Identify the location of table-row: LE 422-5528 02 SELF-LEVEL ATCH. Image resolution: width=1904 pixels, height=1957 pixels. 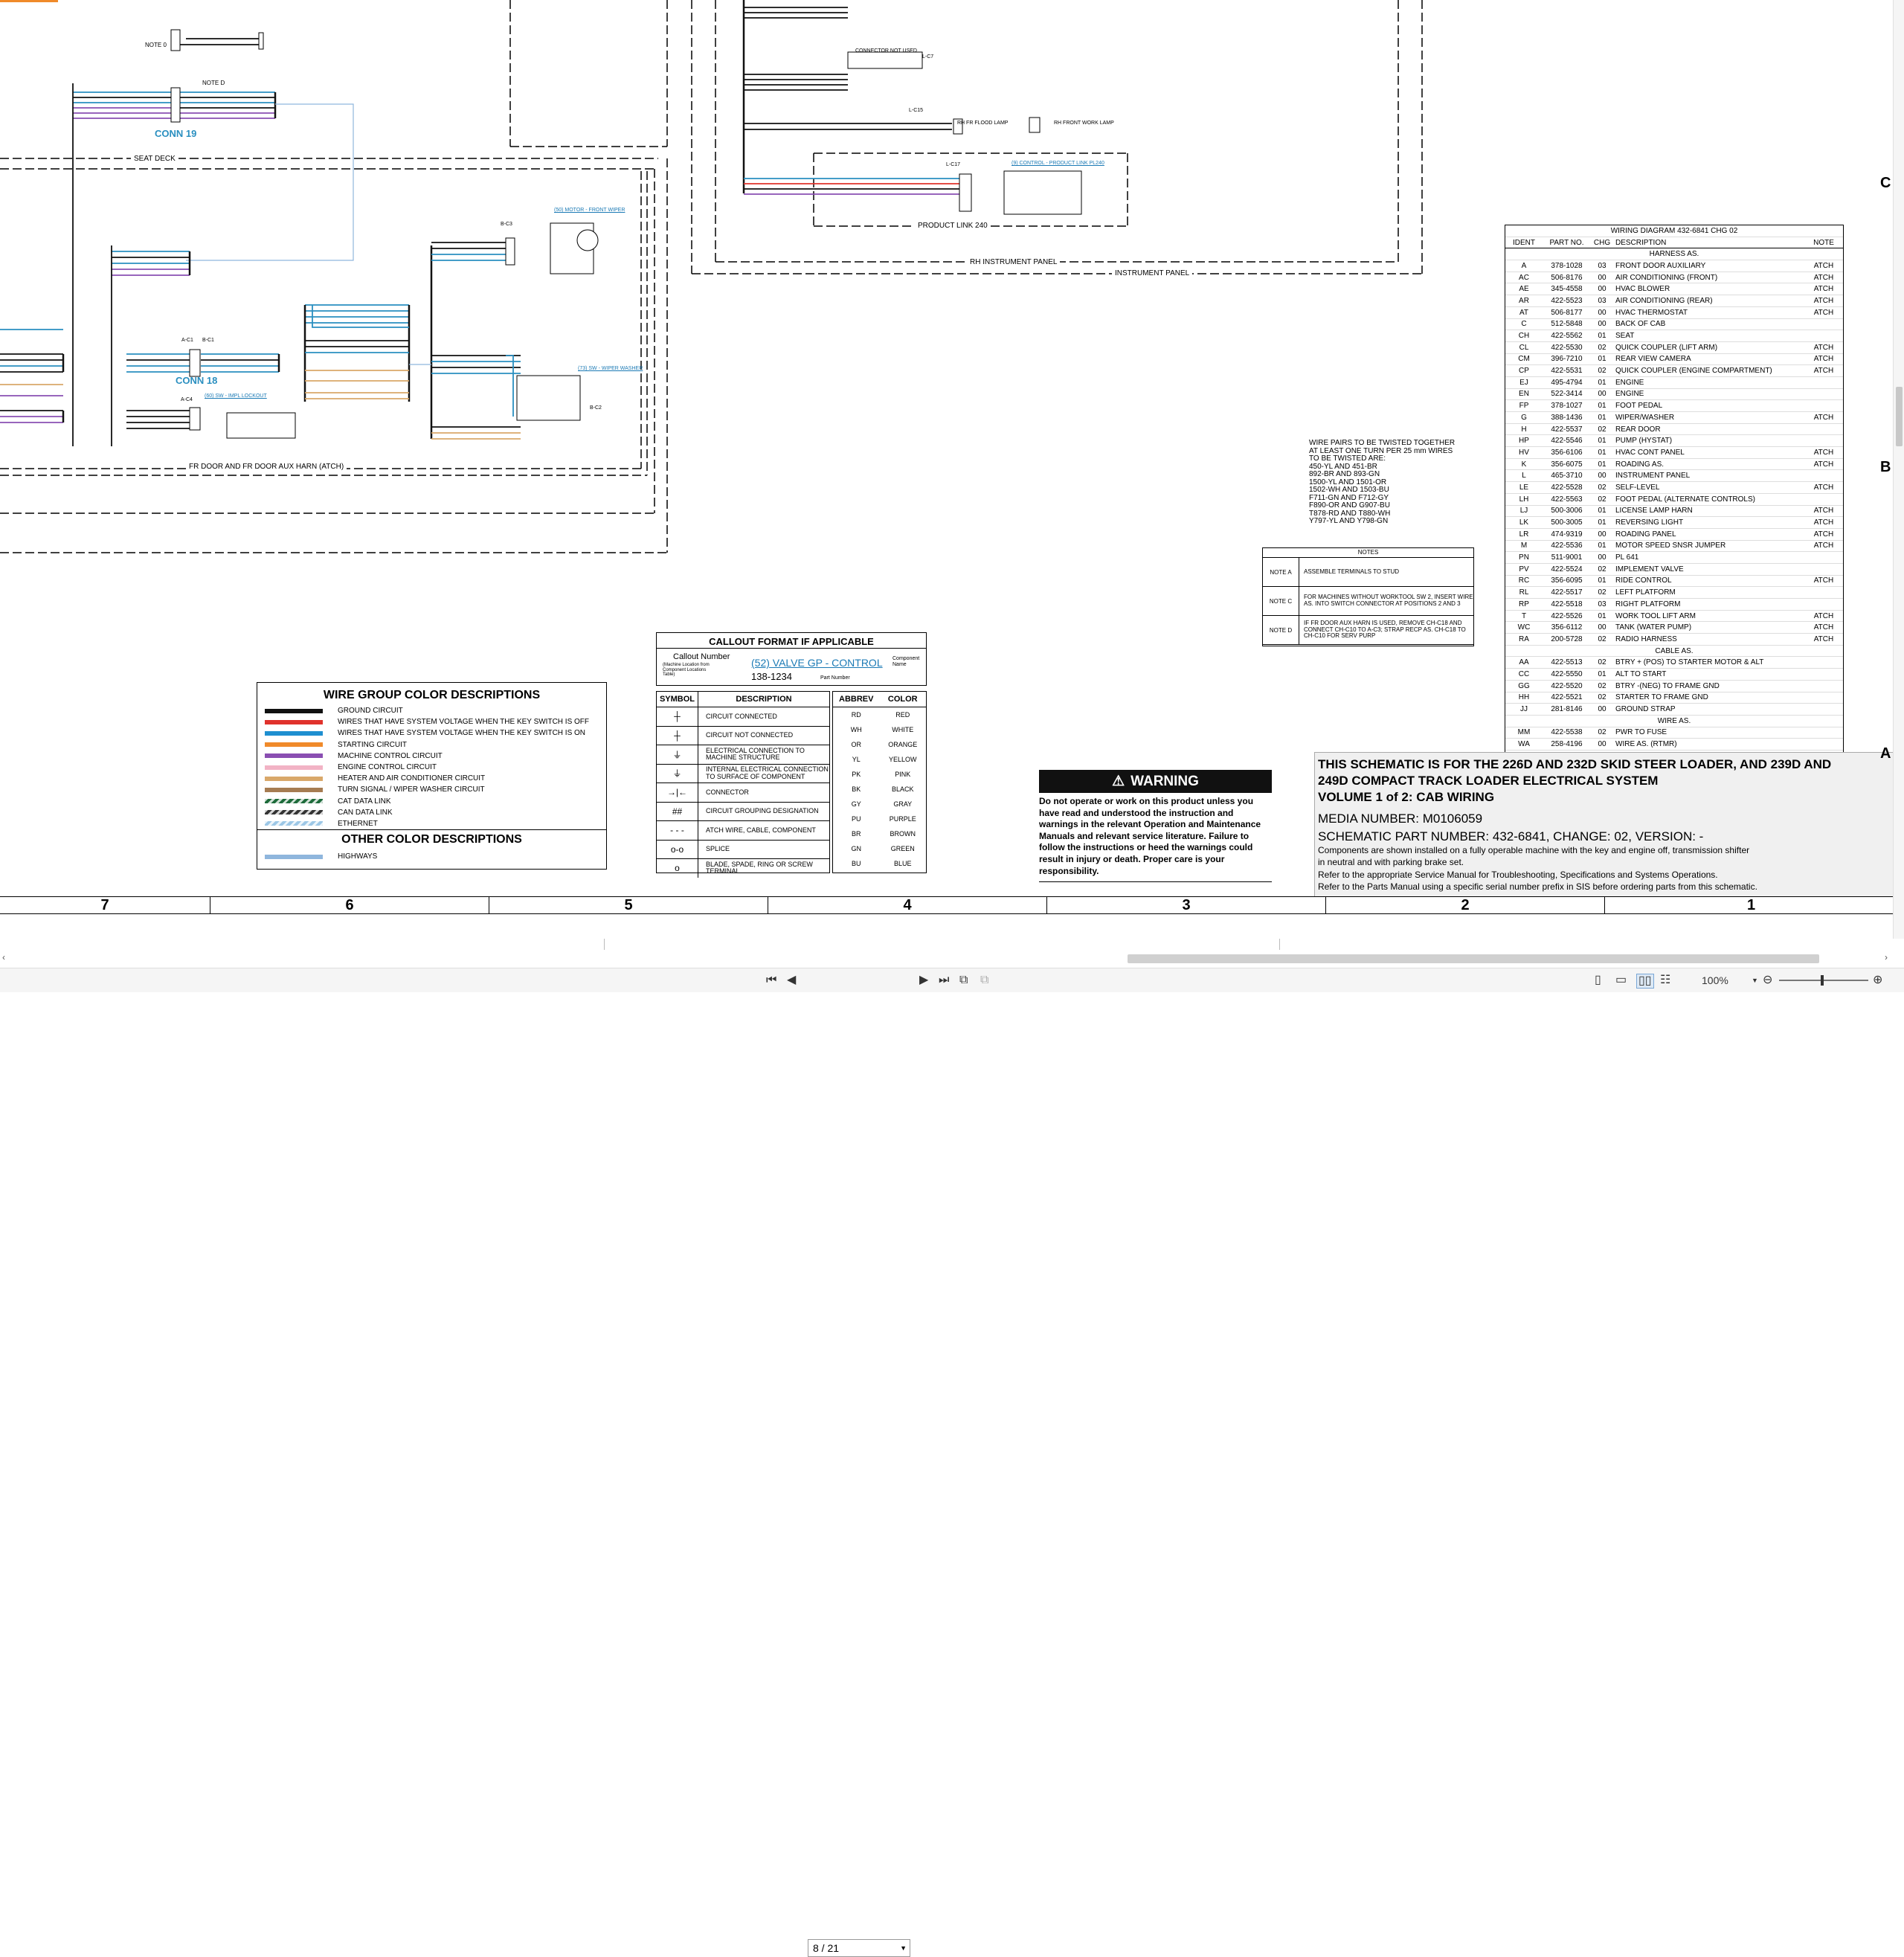
(1674, 488).